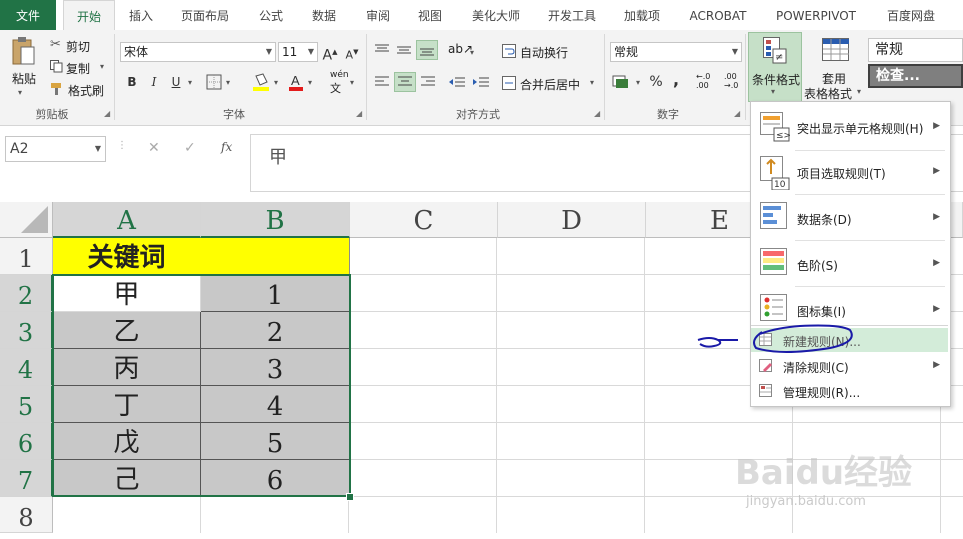 The image size is (963, 539). Describe the element at coordinates (154, 82) in the screenshot. I see `italic-button: I` at that location.